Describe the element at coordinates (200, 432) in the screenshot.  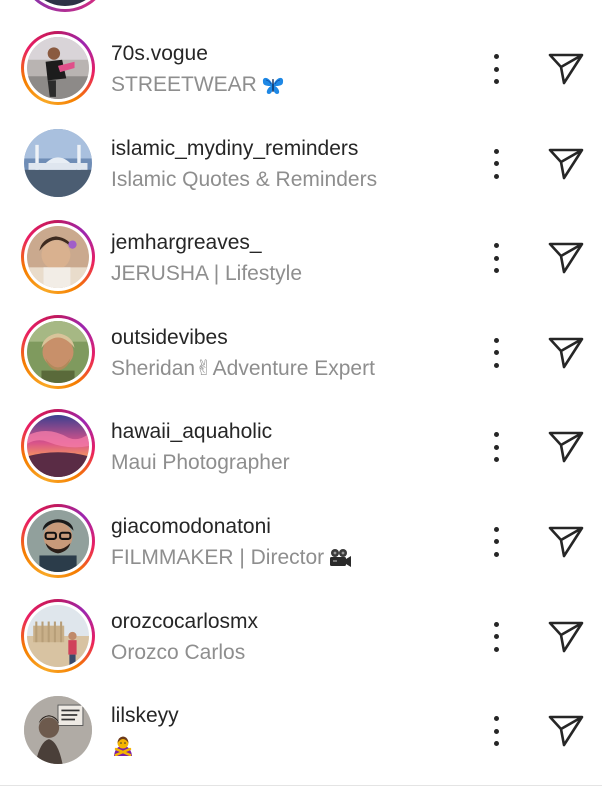
I see `username: hawaii_aquaholic` at that location.